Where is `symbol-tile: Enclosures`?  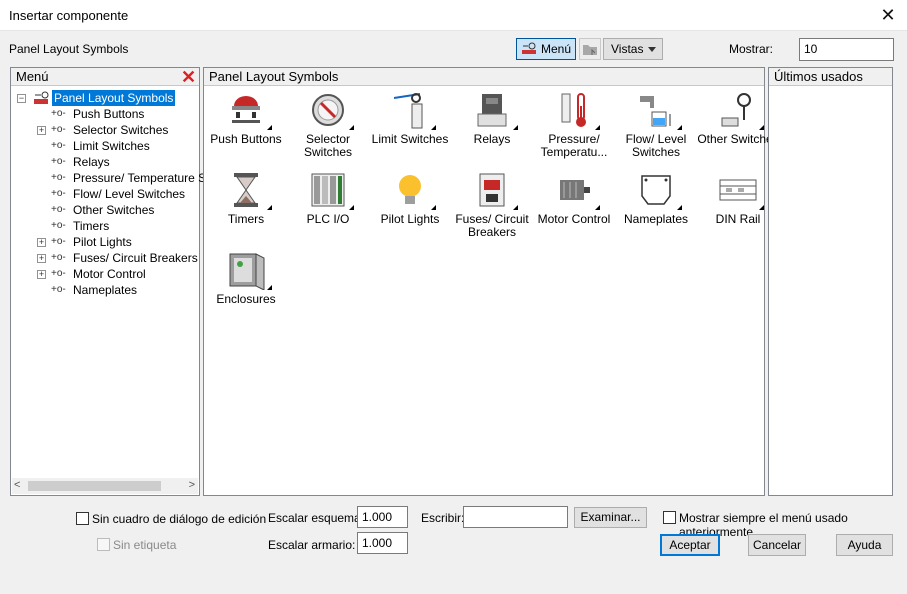 symbol-tile: Enclosures is located at coordinates (246, 278).